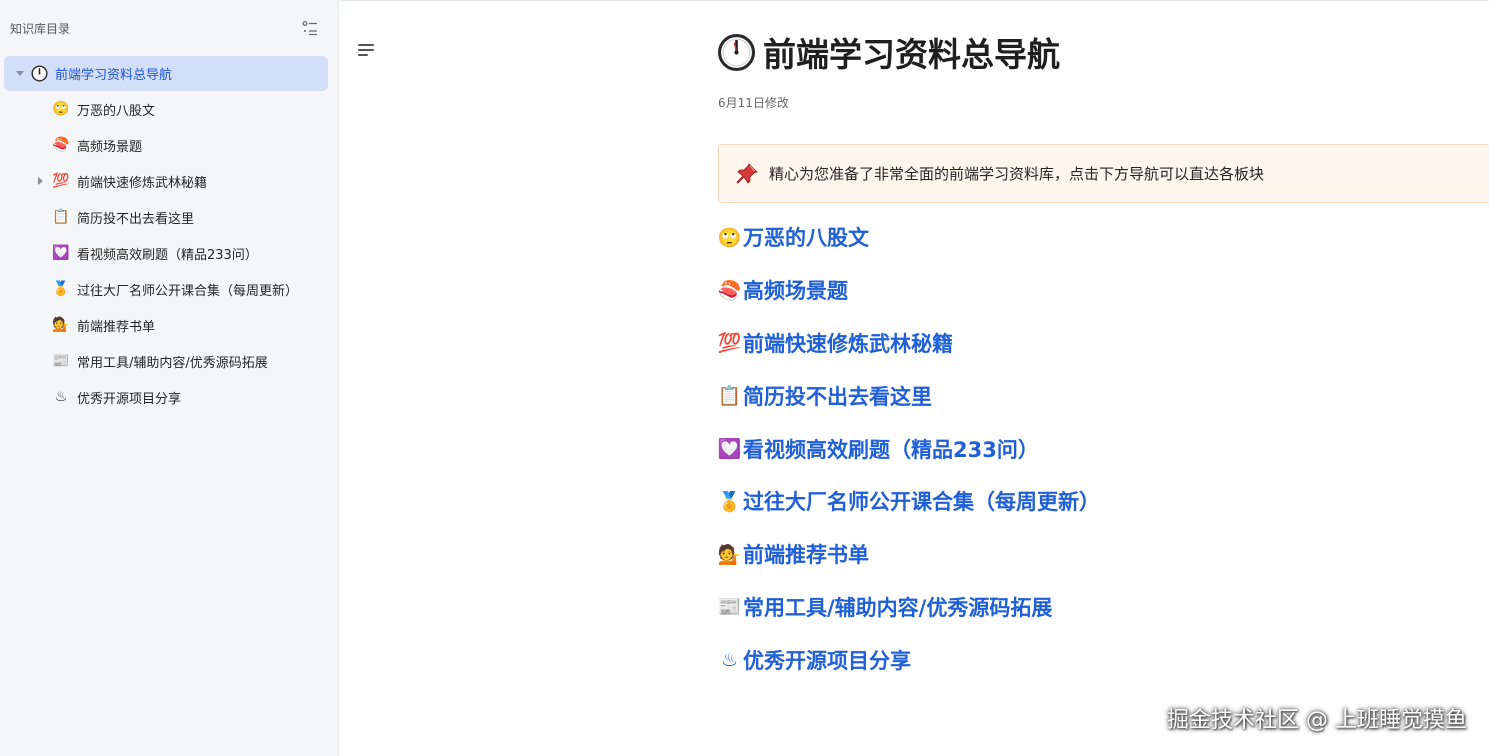 This screenshot has width=1489, height=756. Describe the element at coordinates (114, 75) in the screenshot. I see `sidebar-item-label: 前端学习资料总导航` at that location.